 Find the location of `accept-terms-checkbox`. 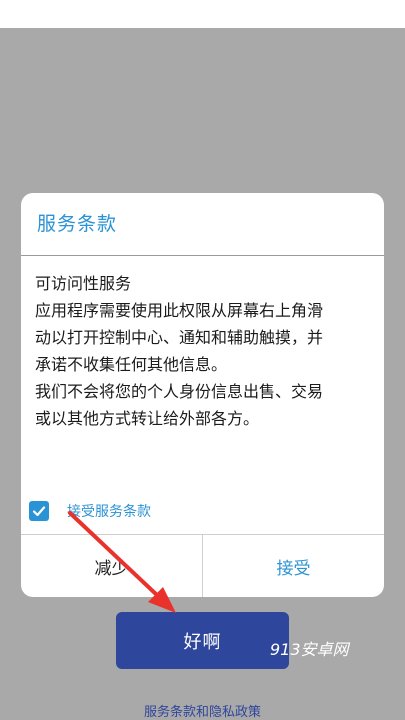

accept-terms-checkbox is located at coordinates (39, 511).